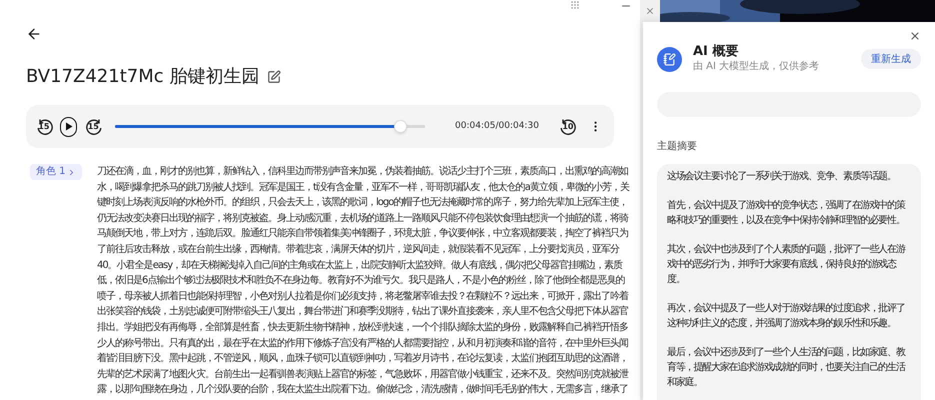 This screenshot has height=400, width=935. Describe the element at coordinates (363, 327) in the screenshot. I see `transcript-line: 排出。学姐把没有再侮辱，全部算是牲畜，快去更新生物书精神，放松到快速，一个个排队摘除太监的身份，败露解释自己裤裆开悟多` at that location.